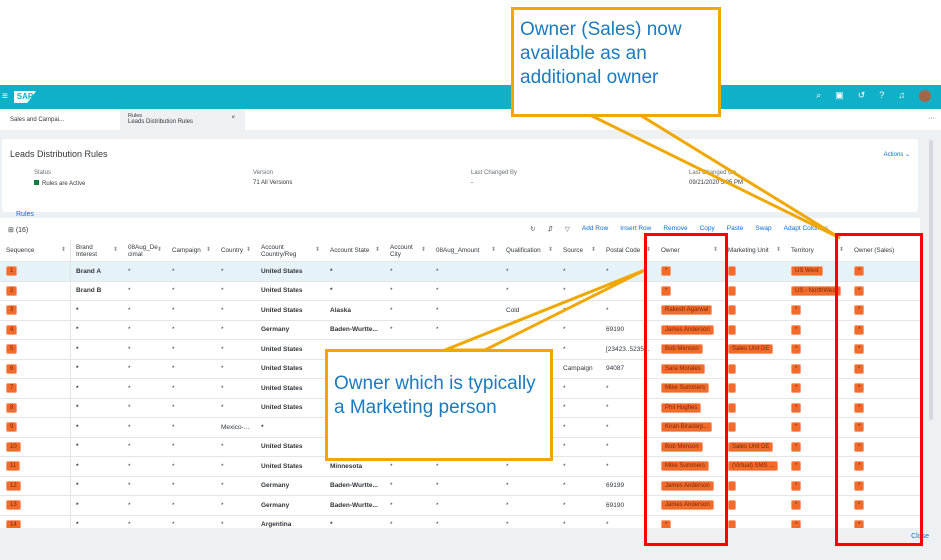  I want to click on bottom-callout-pointer, so click(545, 310).